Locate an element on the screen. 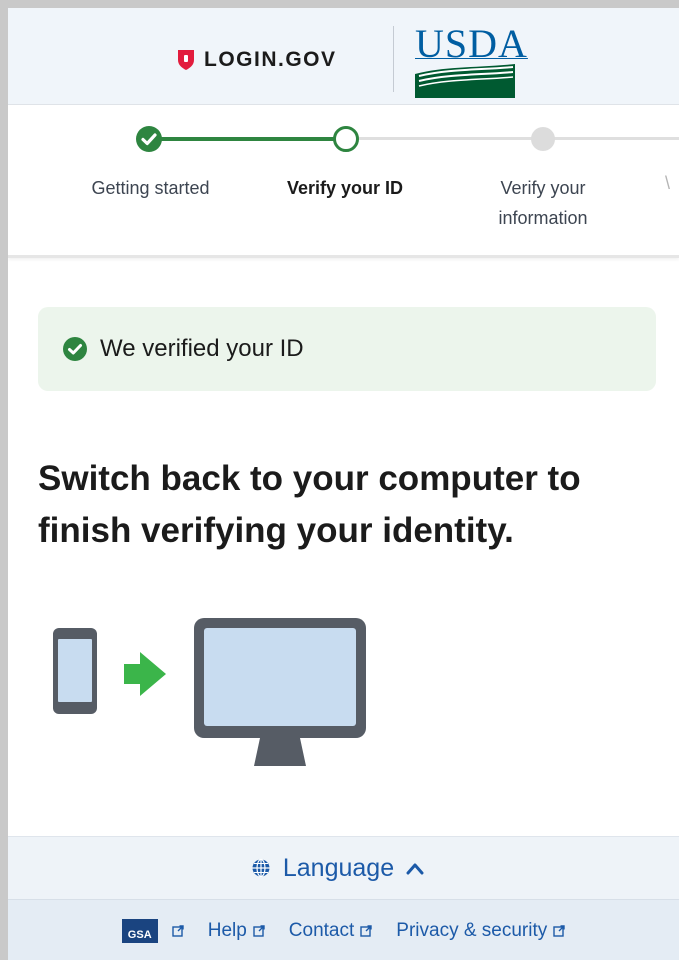 This screenshot has height=960, width=679. language-selector: Language is located at coordinates (343, 867).